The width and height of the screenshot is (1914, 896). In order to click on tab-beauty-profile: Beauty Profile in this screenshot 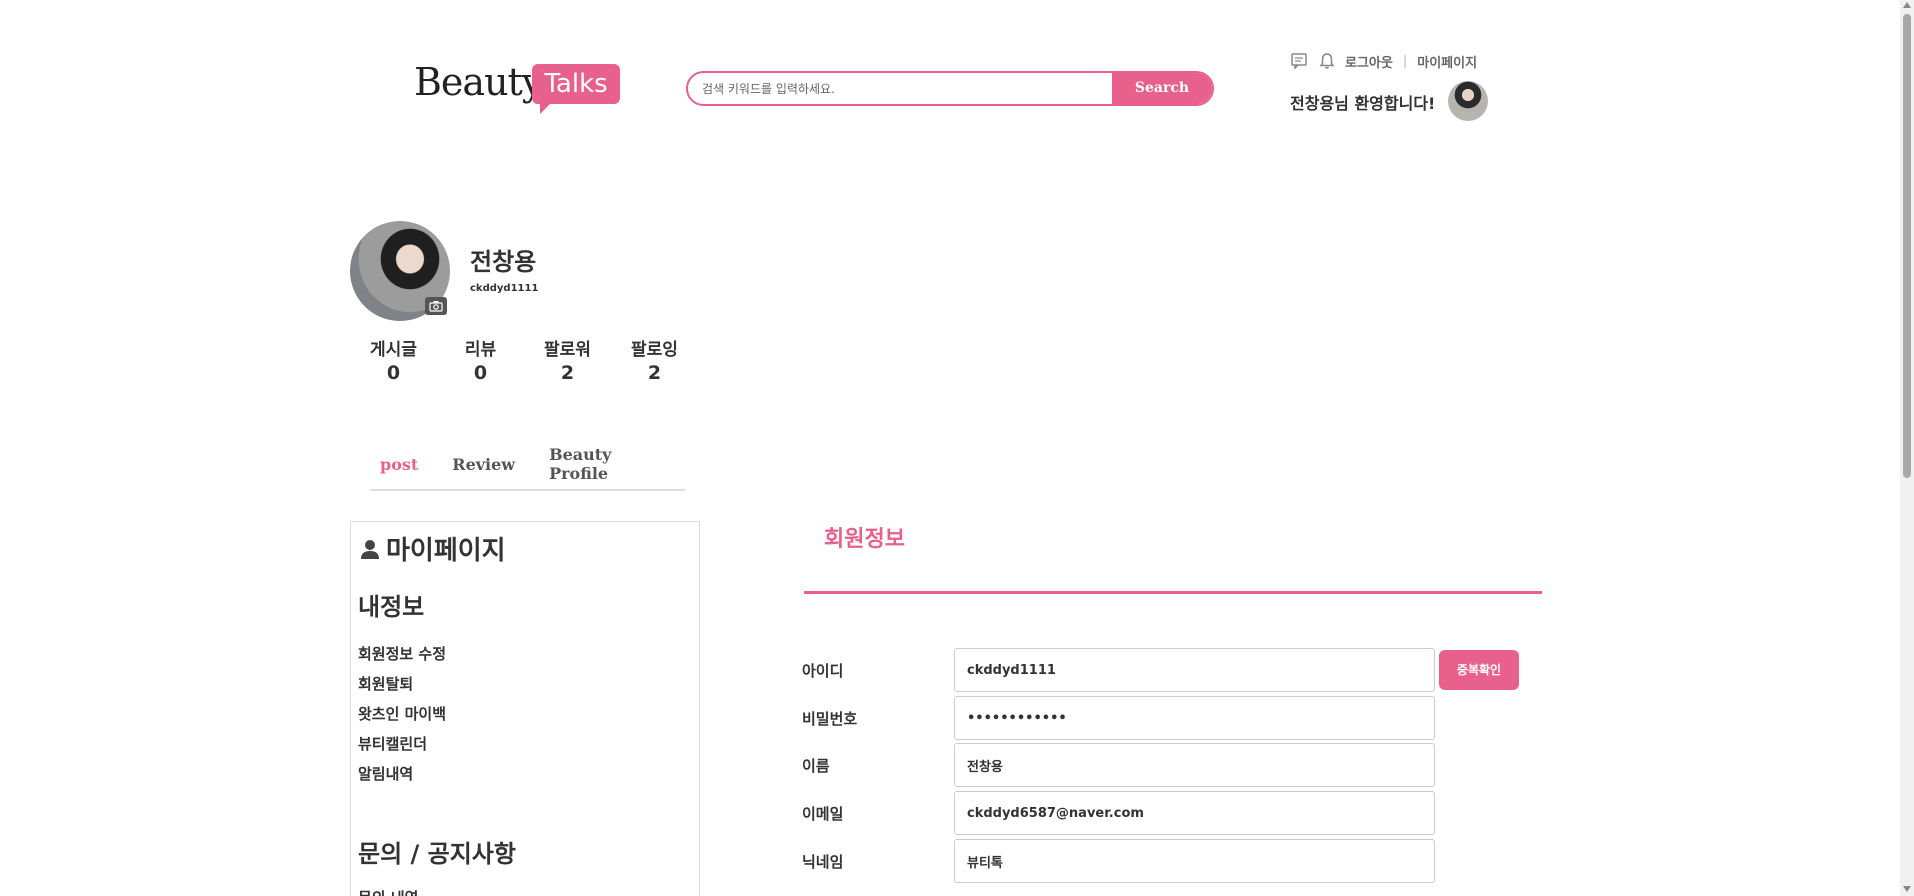, I will do `click(600, 469)`.